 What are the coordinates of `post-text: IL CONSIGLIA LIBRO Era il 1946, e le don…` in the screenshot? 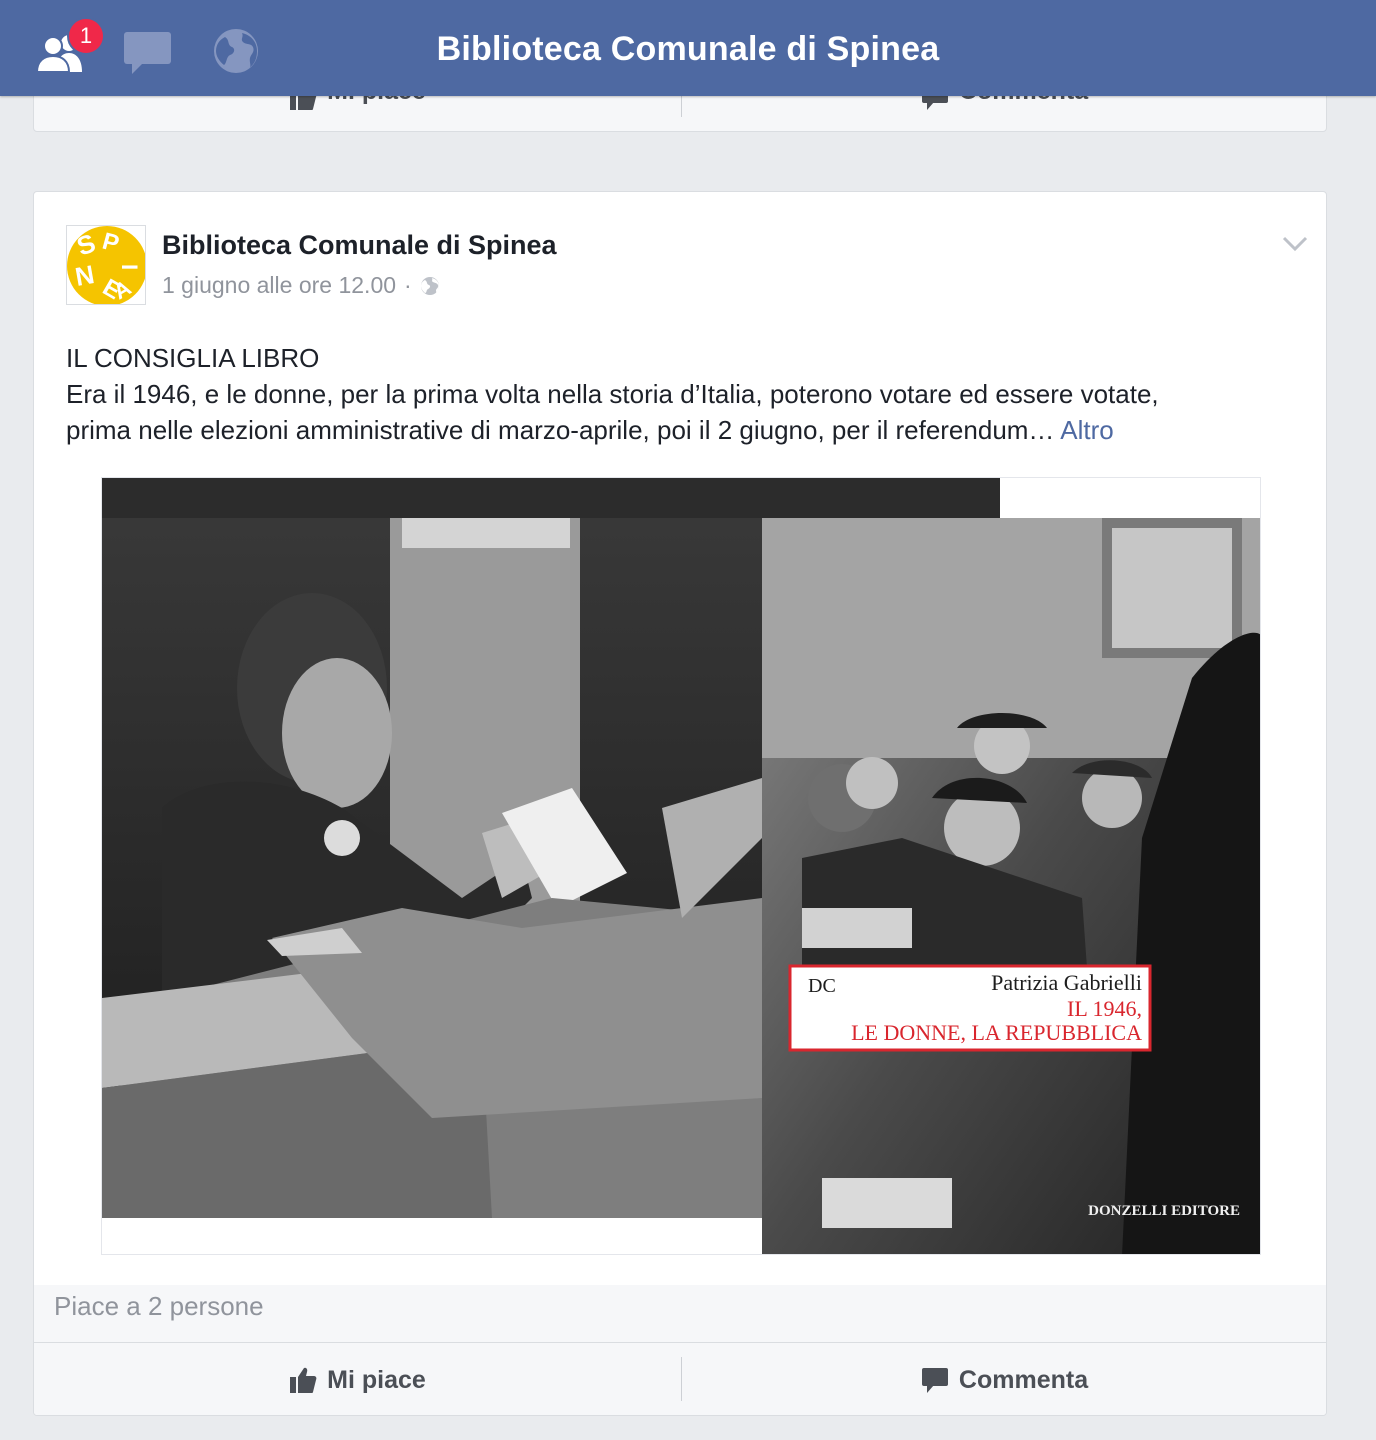 It's located at (681, 394).